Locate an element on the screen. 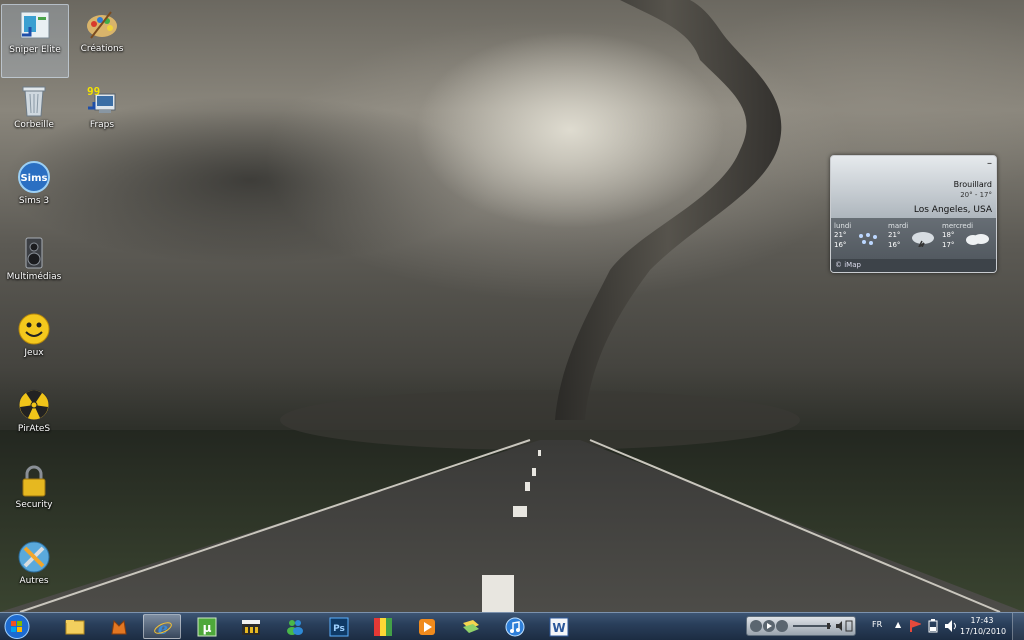 The height and width of the screenshot is (640, 1024). clock-time: 17:43 is located at coordinates (982, 620).